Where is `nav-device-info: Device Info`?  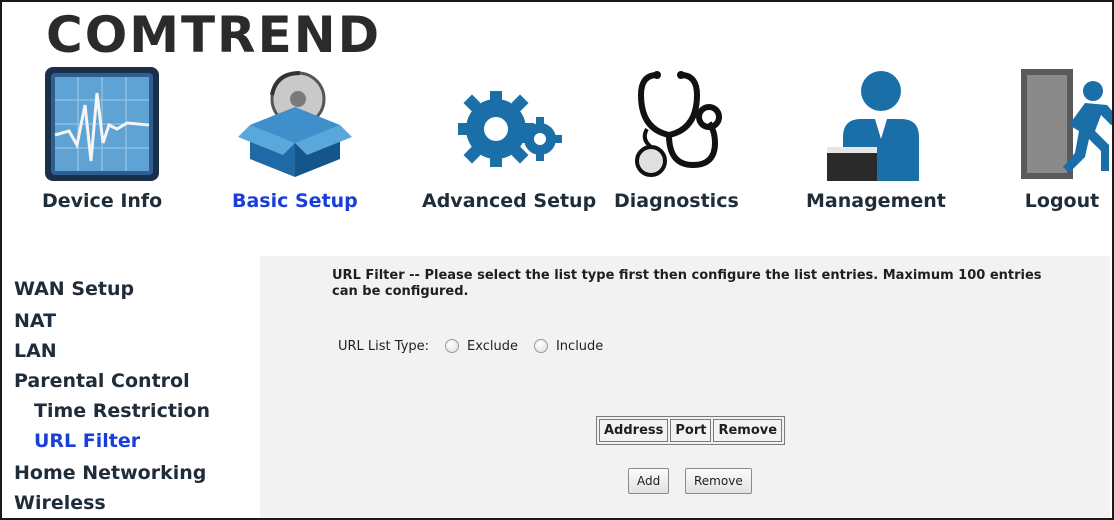 nav-device-info: Device Info is located at coordinates (102, 144).